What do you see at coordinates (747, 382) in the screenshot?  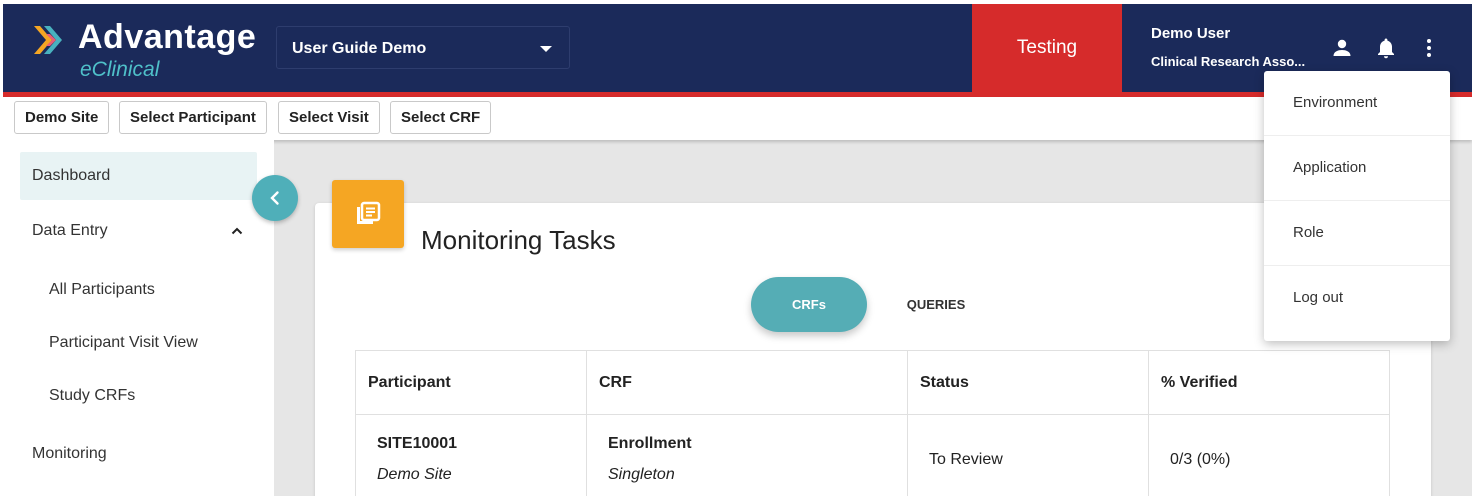 I see `column-header-crf: CRF` at bounding box center [747, 382].